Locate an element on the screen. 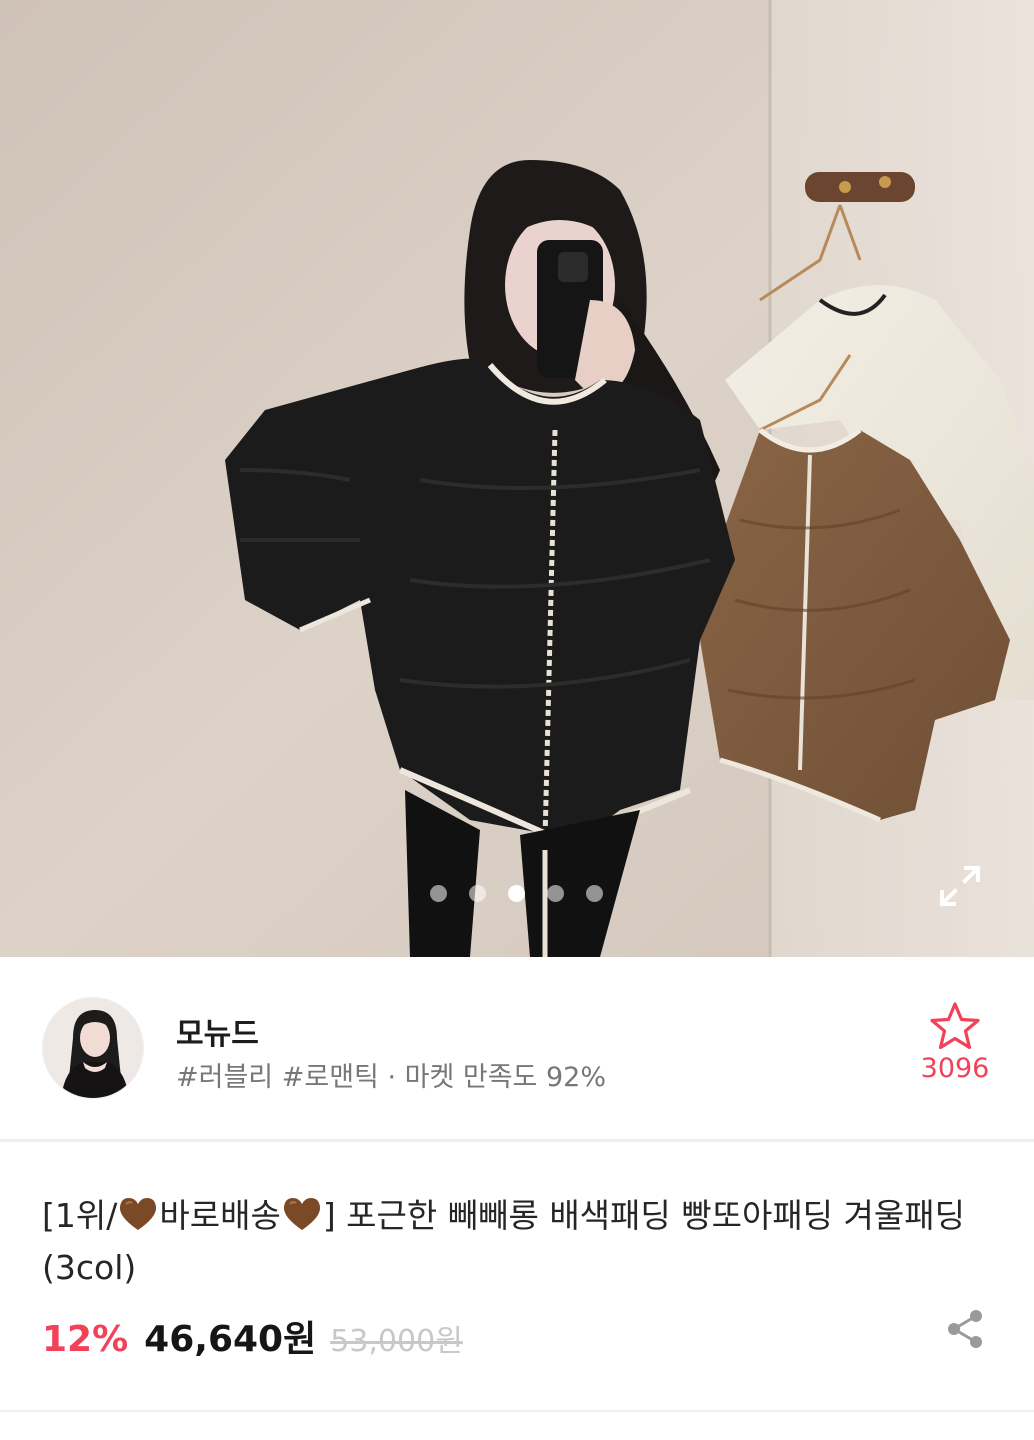  seller-name: 모뉴드 is located at coordinates (217, 1031).